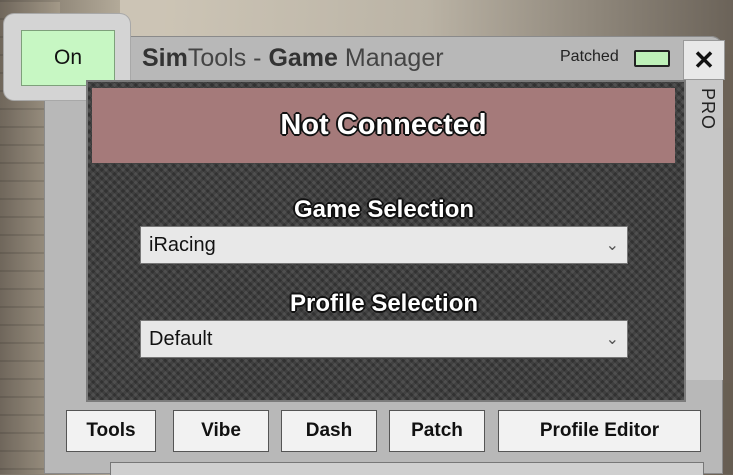  What do you see at coordinates (708, 109) in the screenshot?
I see `pro-label: PRO` at bounding box center [708, 109].